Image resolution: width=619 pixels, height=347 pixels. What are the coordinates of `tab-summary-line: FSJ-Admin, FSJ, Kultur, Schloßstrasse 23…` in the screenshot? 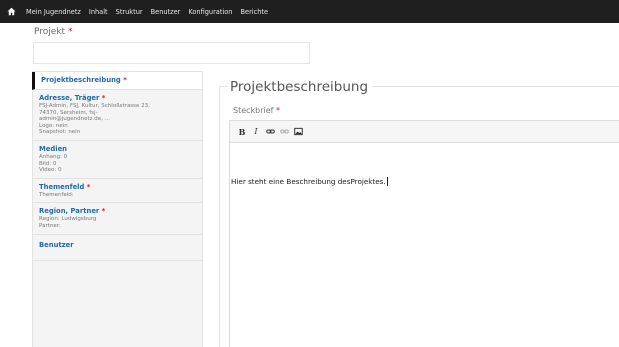 It's located at (94, 106).